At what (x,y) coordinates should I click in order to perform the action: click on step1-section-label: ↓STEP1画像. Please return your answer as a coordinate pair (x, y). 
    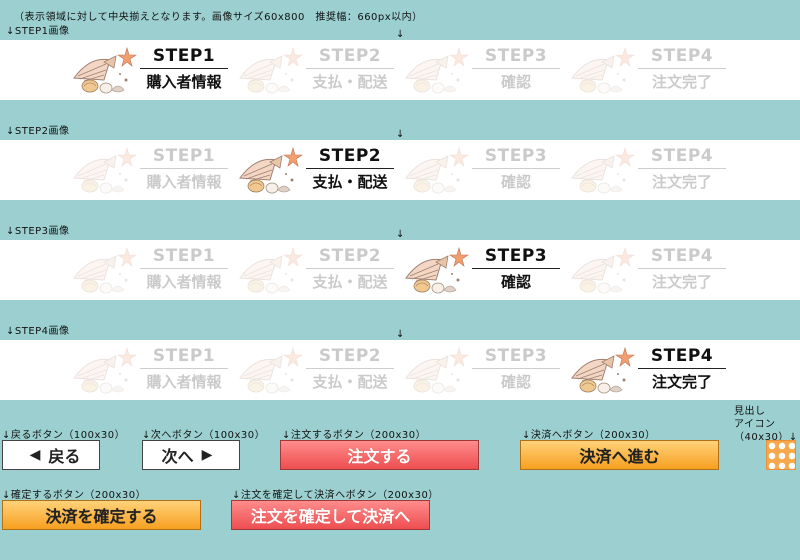
    Looking at the image, I should click on (38, 31).